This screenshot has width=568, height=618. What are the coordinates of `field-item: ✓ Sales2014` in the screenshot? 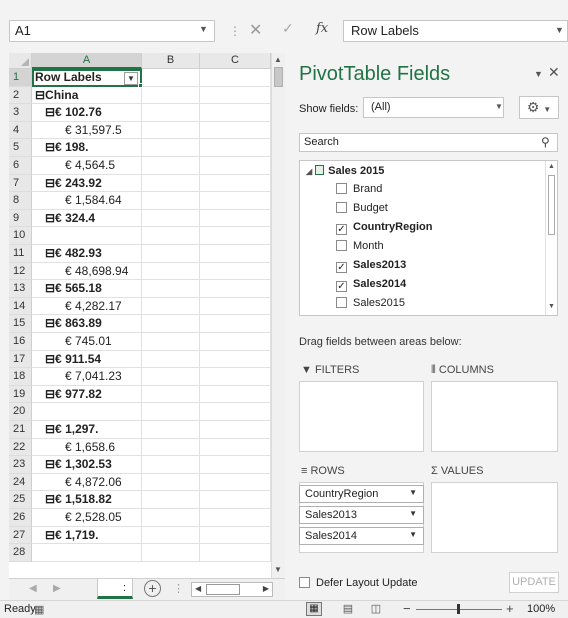 It's located at (371, 285).